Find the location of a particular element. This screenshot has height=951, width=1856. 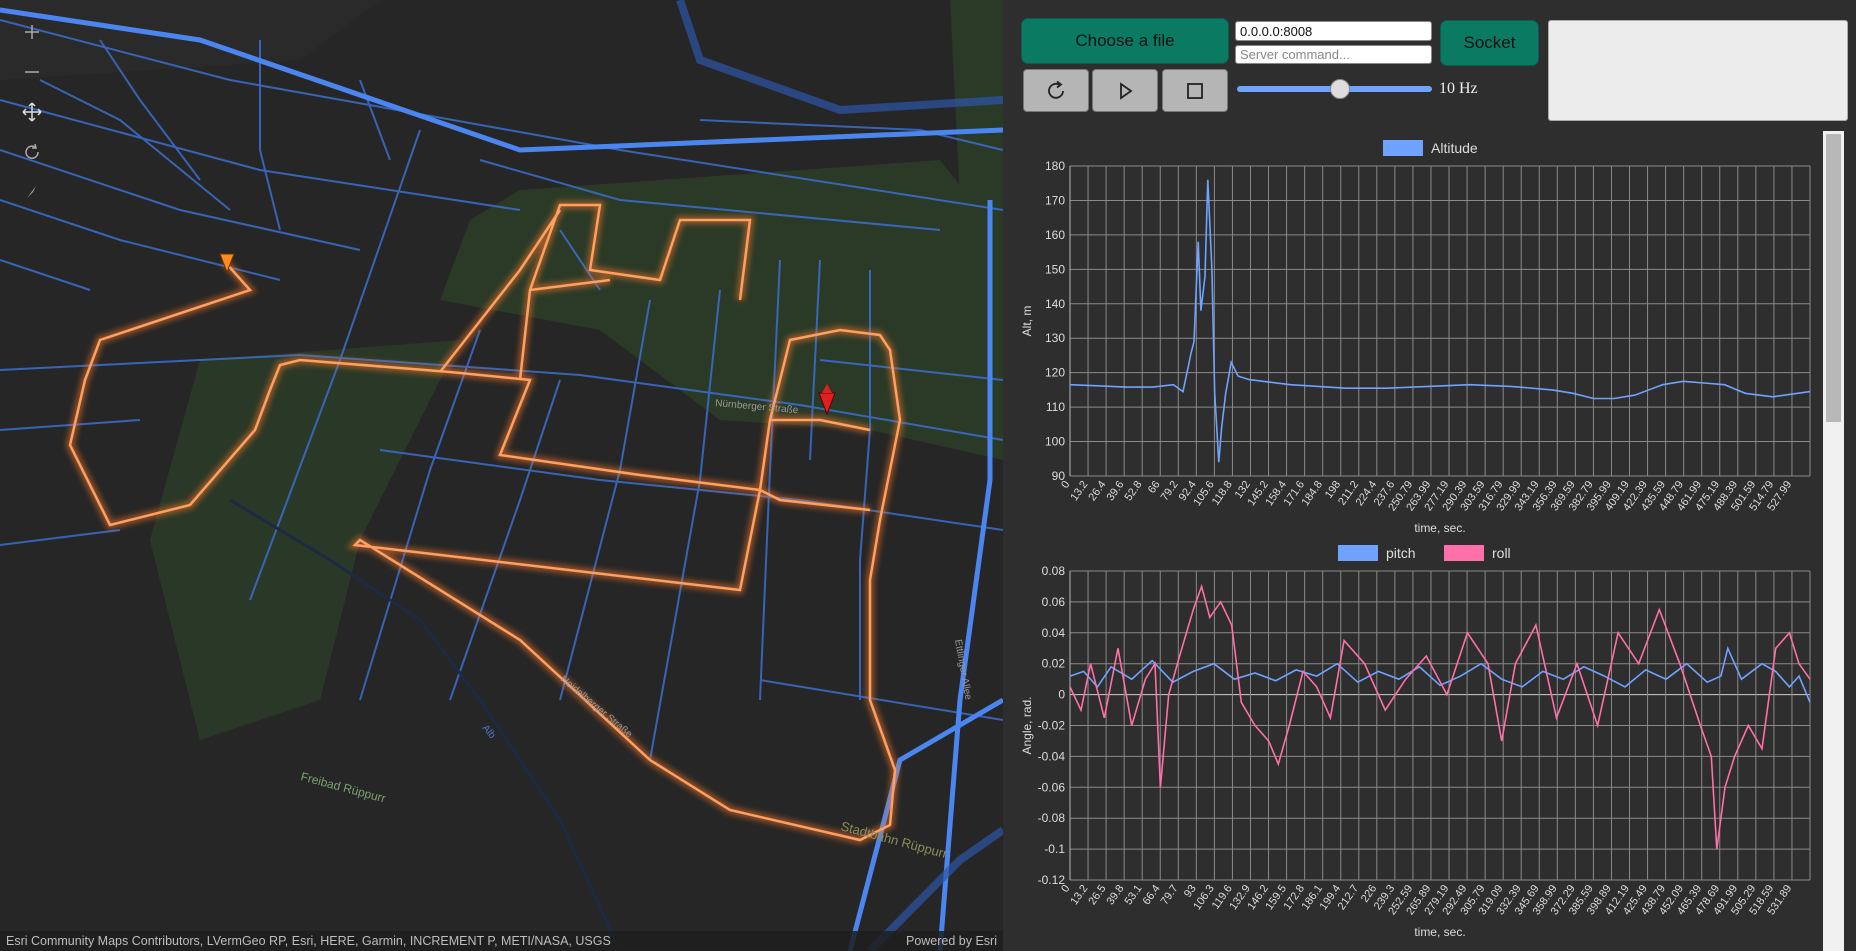

legend-item: roll is located at coordinates (1477, 553).